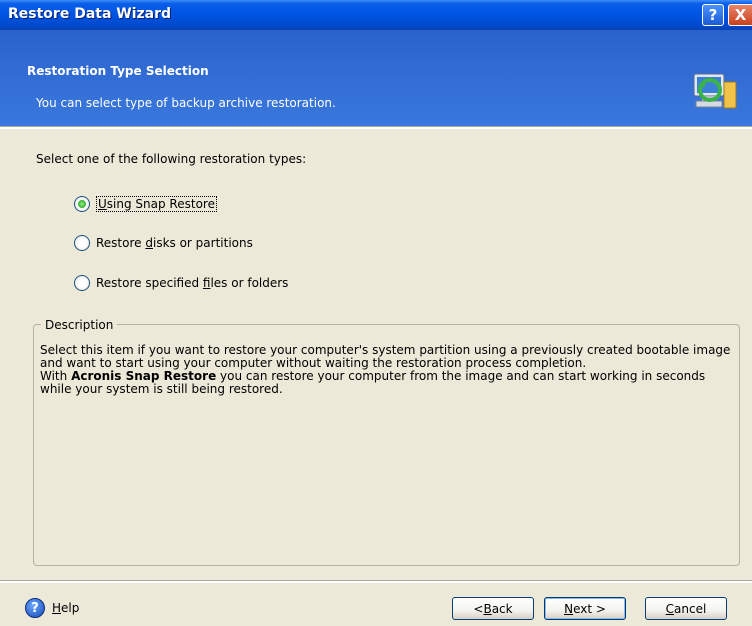 This screenshot has height=626, width=752. I want to click on radio-label: Restore specified files or folders, so click(192, 283).